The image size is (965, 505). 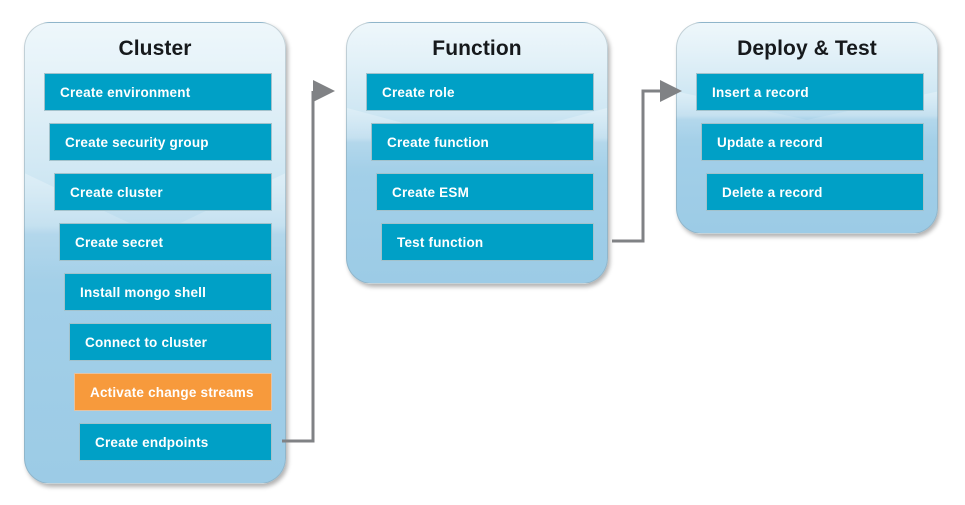 I want to click on step-delete-a-record: Delete a record, so click(x=815, y=192).